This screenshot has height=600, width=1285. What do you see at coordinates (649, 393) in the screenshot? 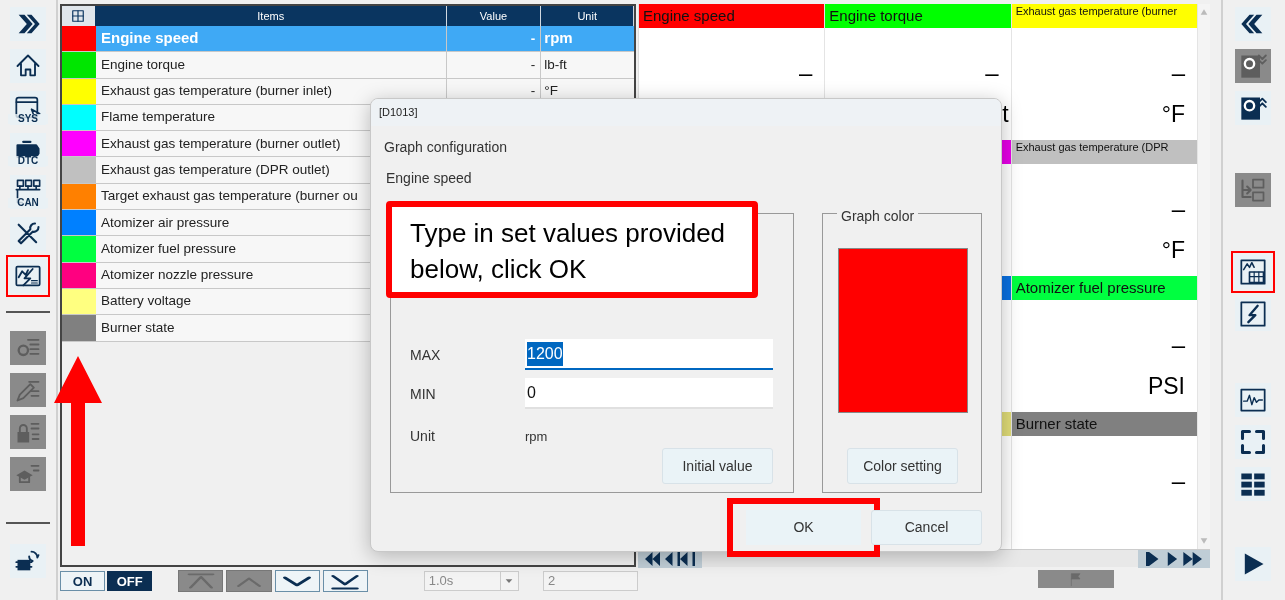
I see `input-field: 0` at bounding box center [649, 393].